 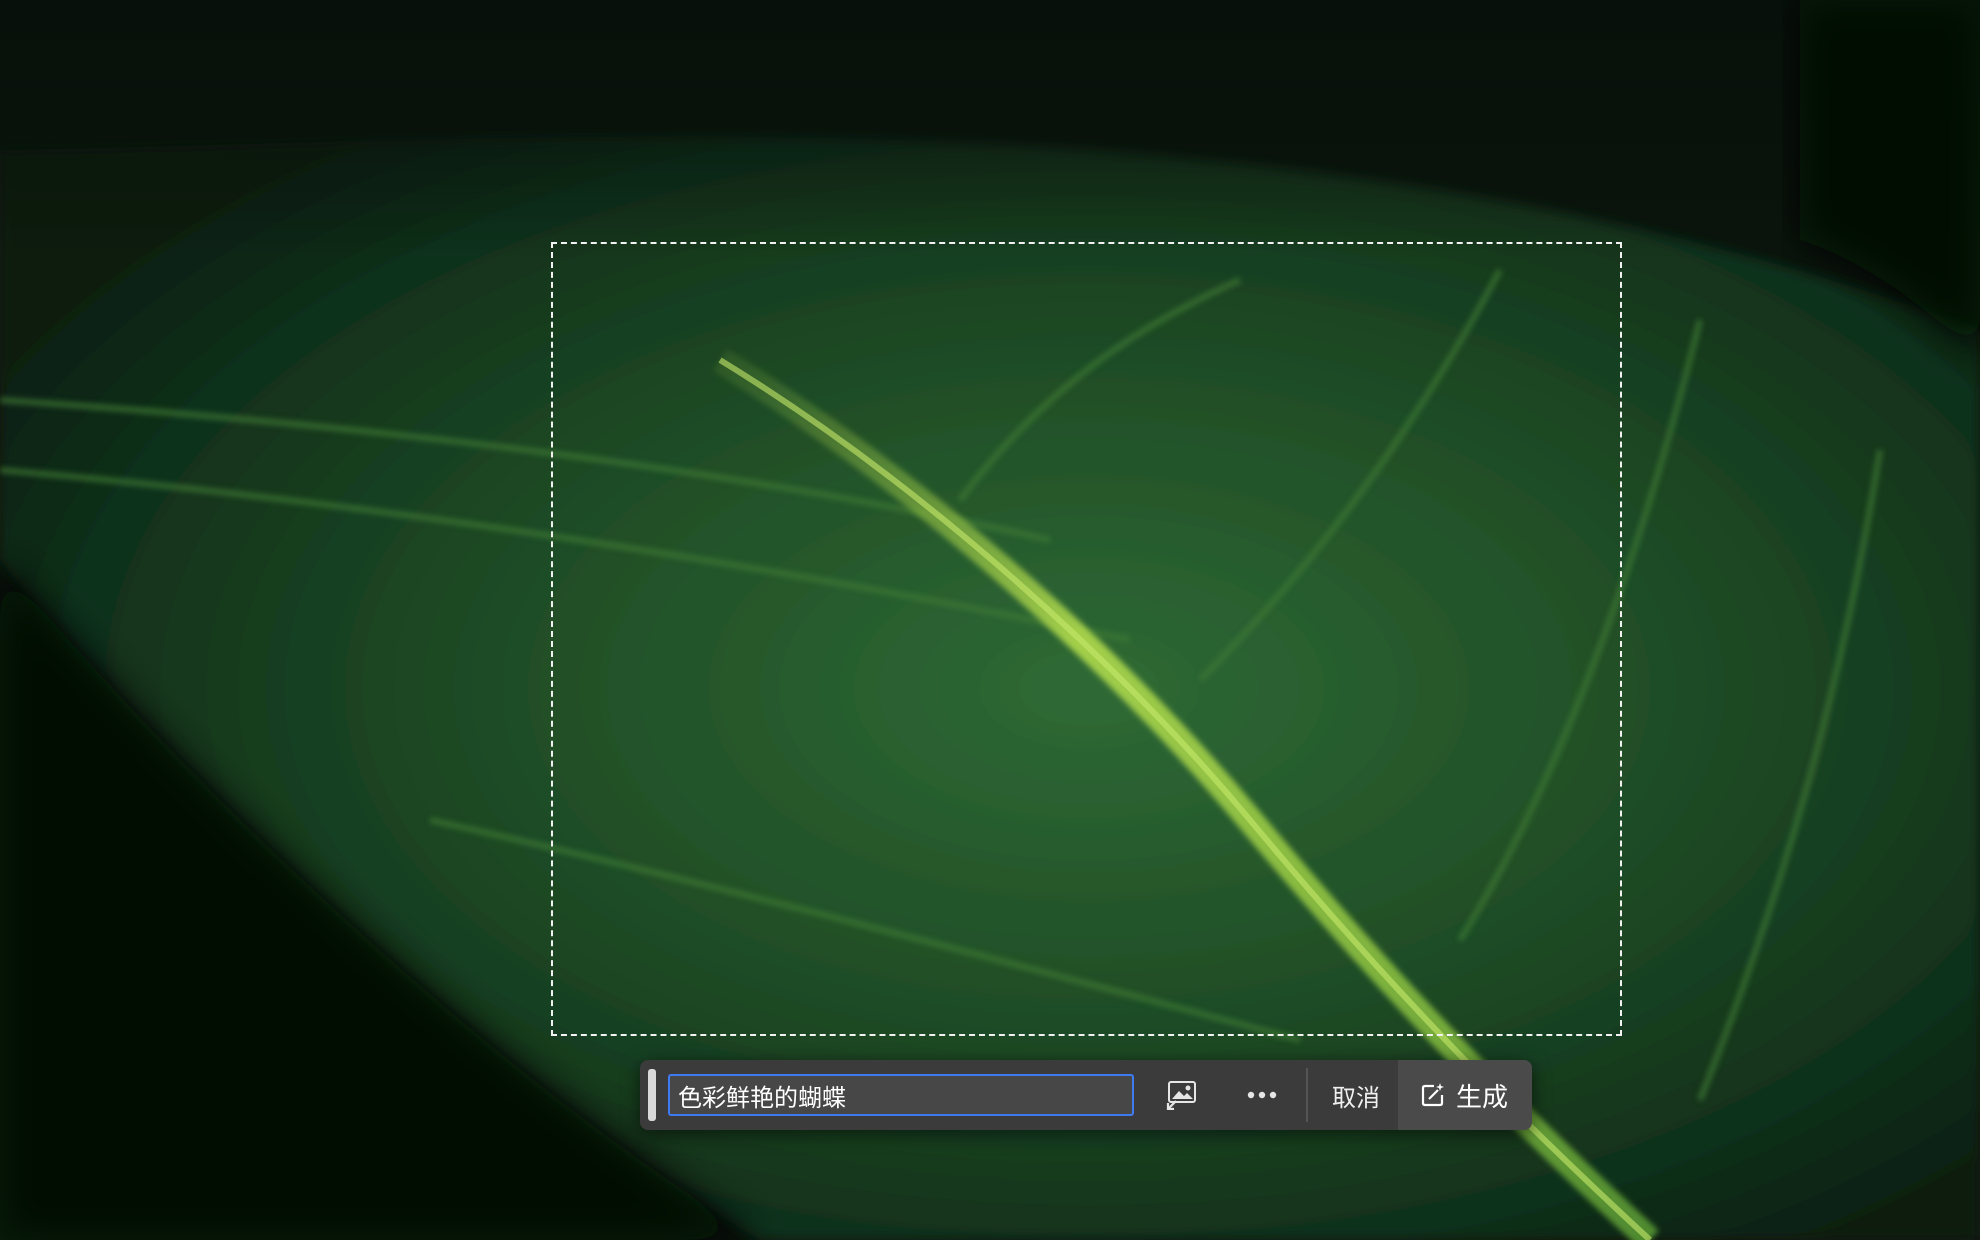 I want to click on generate-label: 生成, so click(x=1482, y=1097).